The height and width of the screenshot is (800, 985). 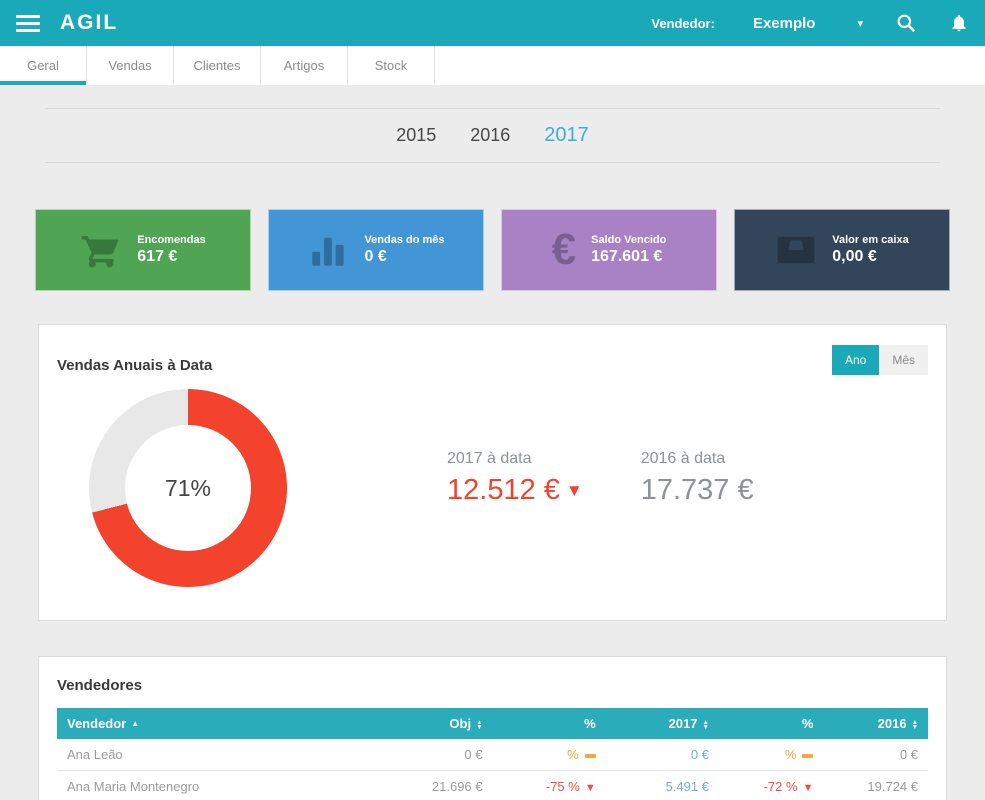 What do you see at coordinates (157, 256) in the screenshot?
I see `card-value: 617 €` at bounding box center [157, 256].